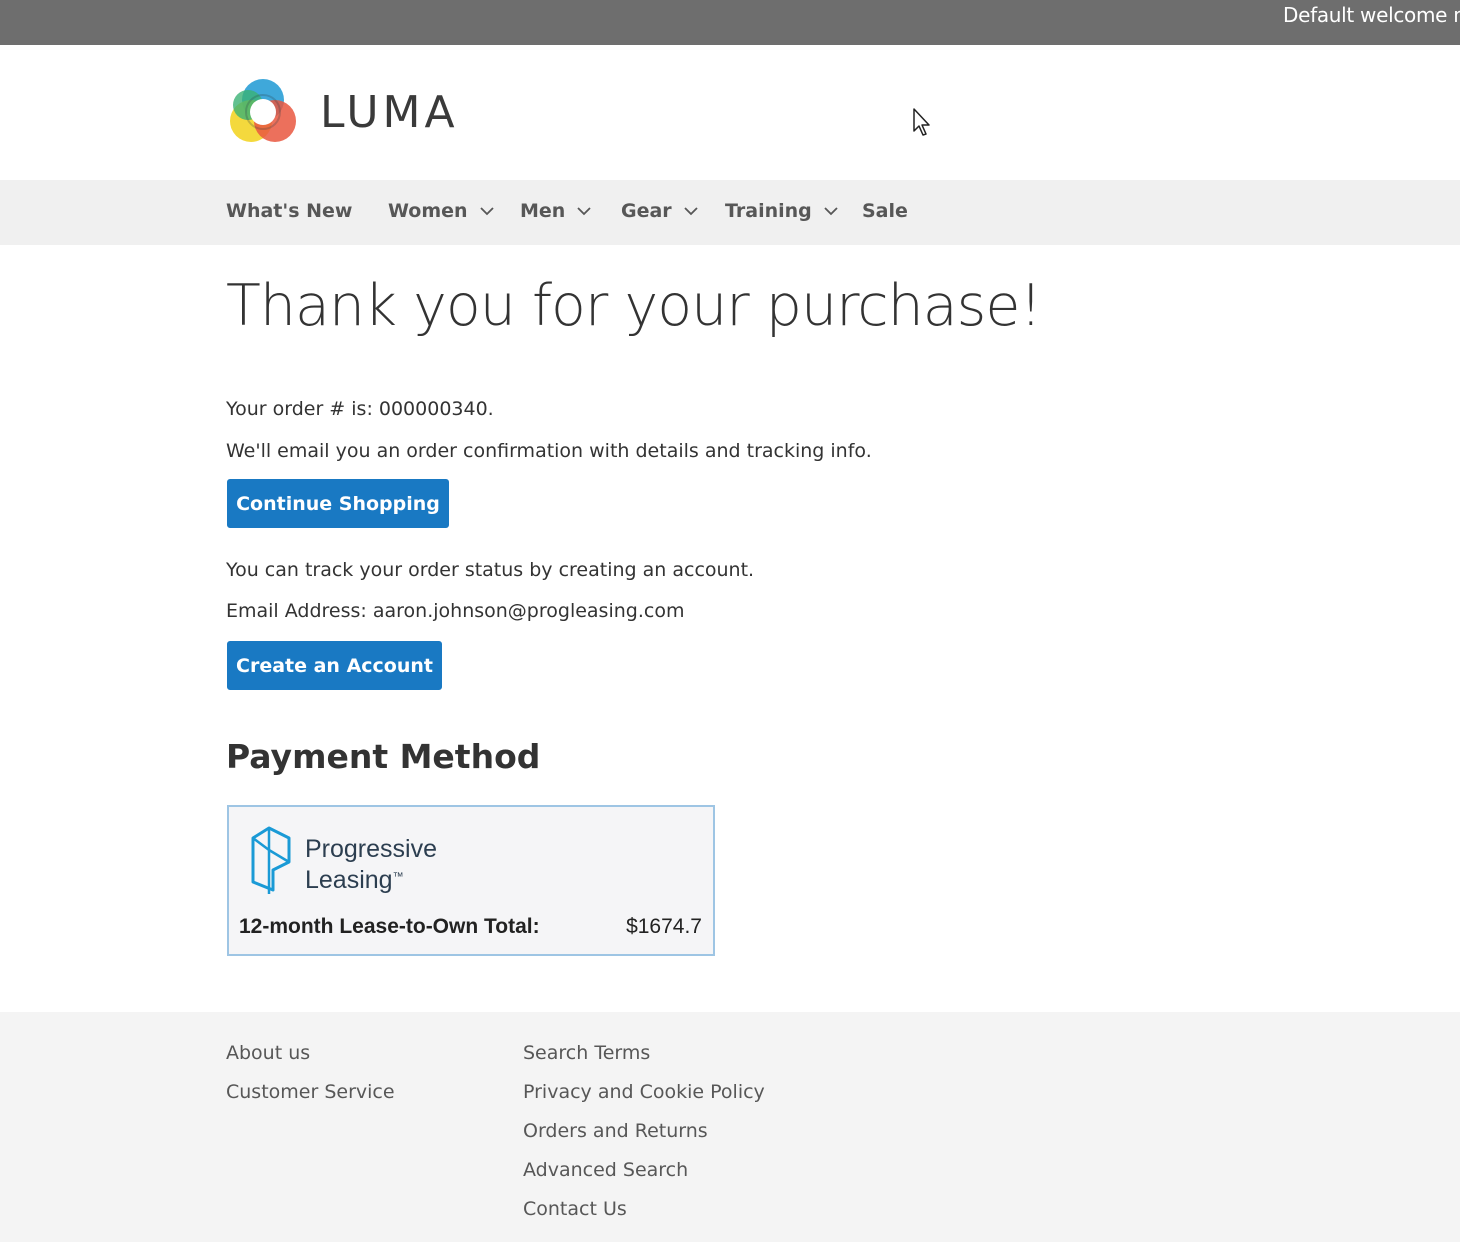 The height and width of the screenshot is (1242, 1460). What do you see at coordinates (334, 665) in the screenshot?
I see `create-account-button: Create an Account` at bounding box center [334, 665].